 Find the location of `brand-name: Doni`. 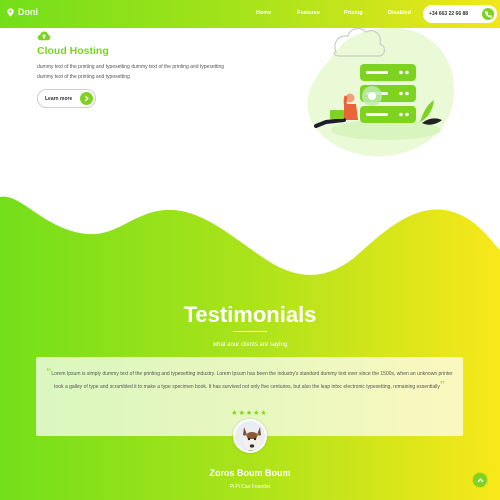

brand-name: Doni is located at coordinates (28, 12).